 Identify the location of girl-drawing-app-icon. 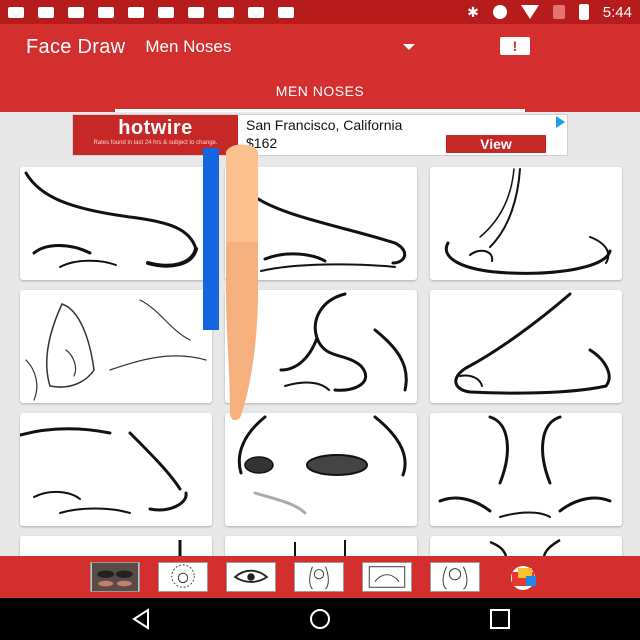
(319, 577).